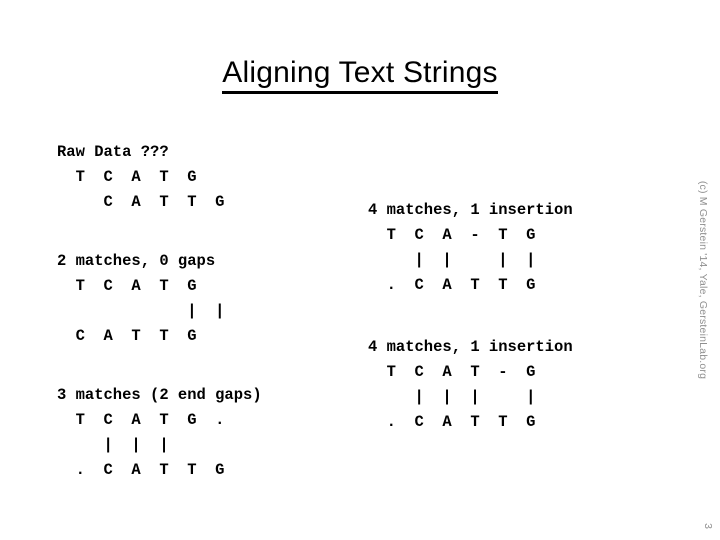 The width and height of the screenshot is (720, 540). I want to click on two-matches-top-sequence: T C A T G, so click(127, 286).